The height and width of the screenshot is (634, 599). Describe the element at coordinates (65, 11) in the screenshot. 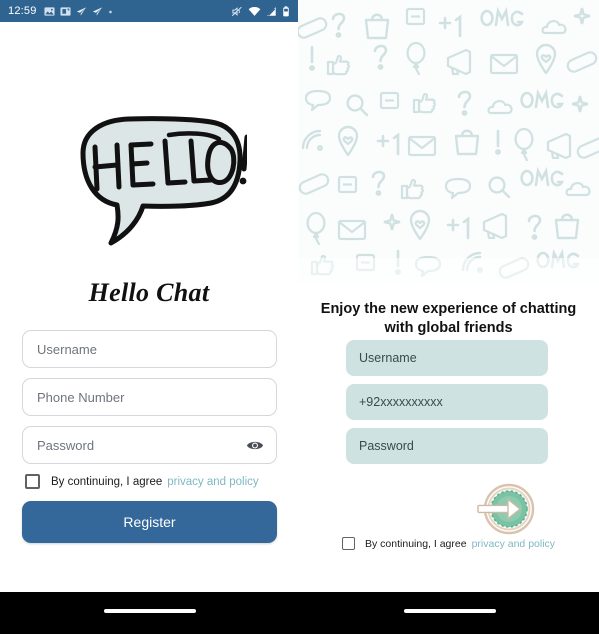

I see `screenshot-icon` at that location.